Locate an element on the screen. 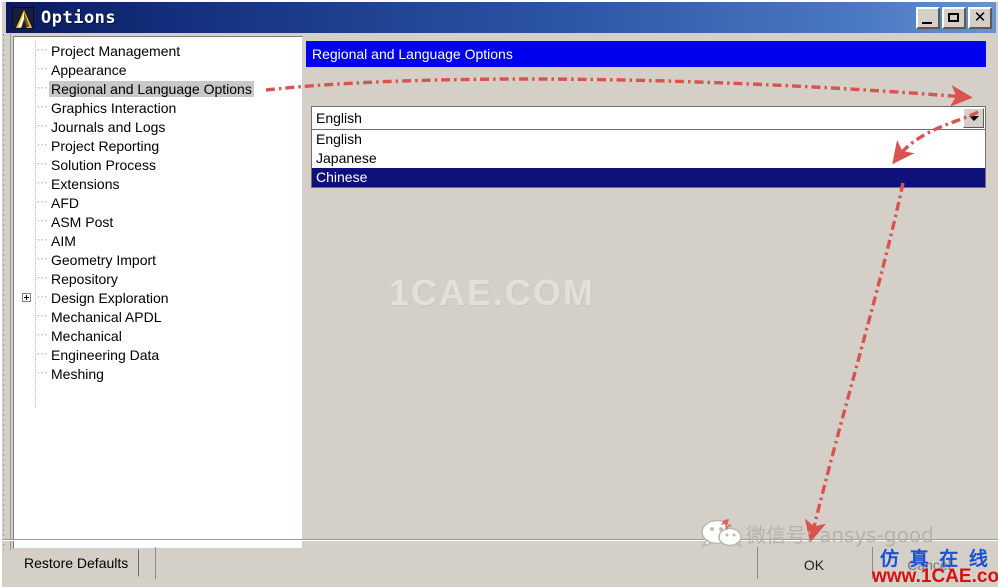  window-title: Options is located at coordinates (79, 17).